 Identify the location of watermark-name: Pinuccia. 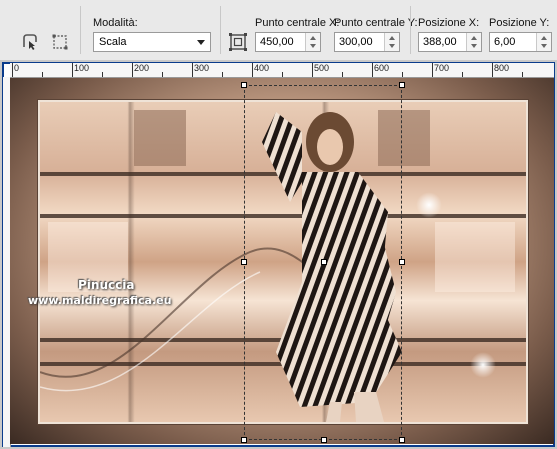
(106, 285).